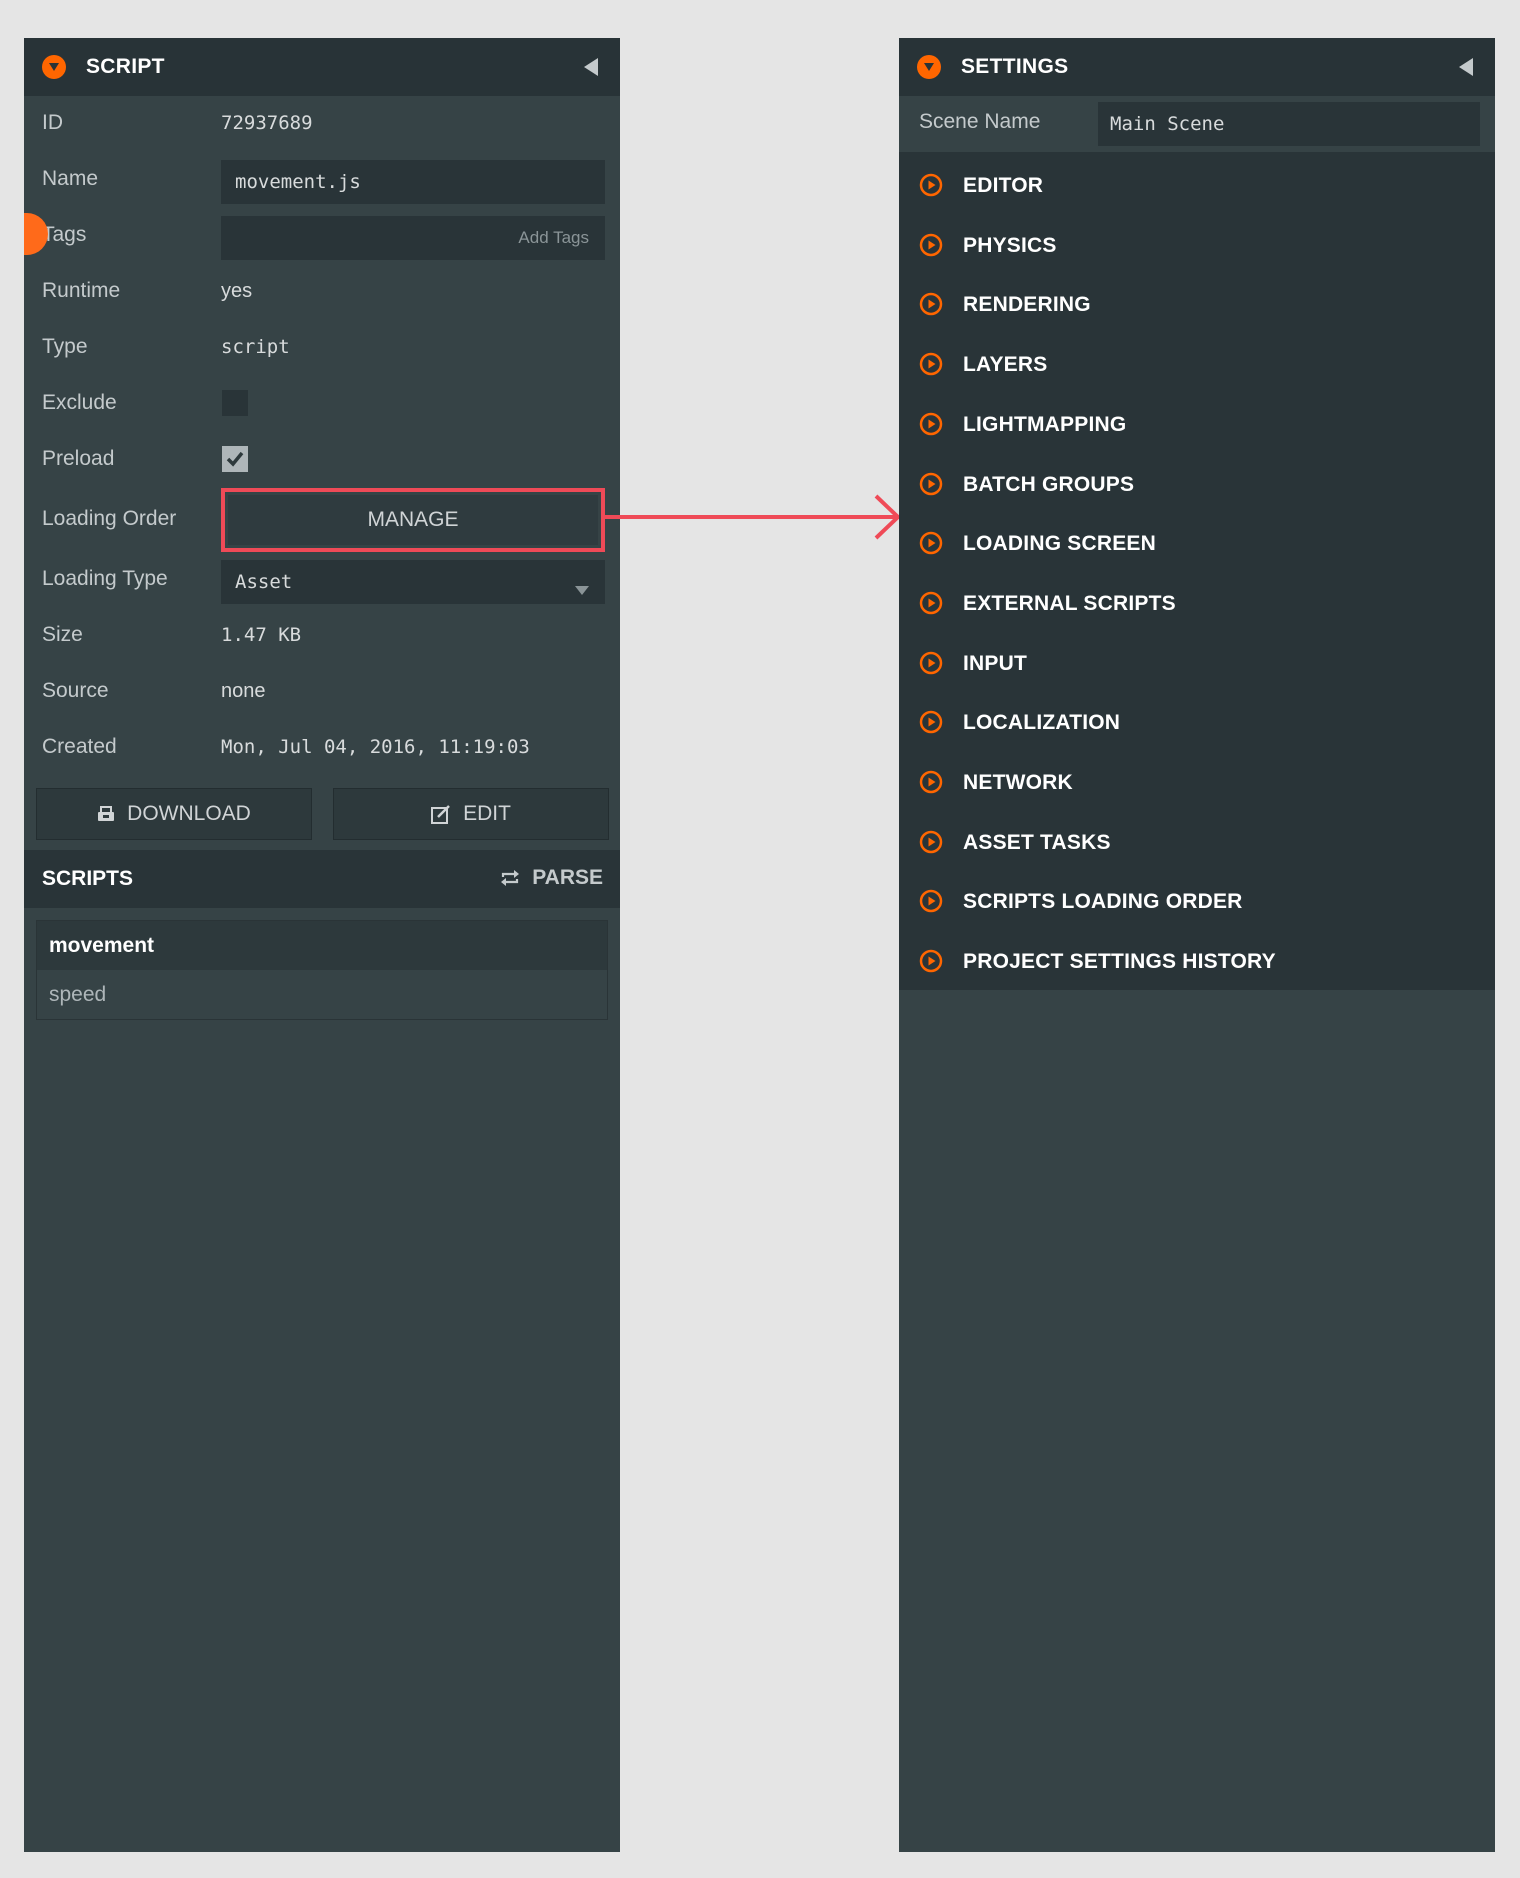 The image size is (1520, 1878). What do you see at coordinates (1197, 425) in the screenshot?
I see `settings-section-lightmapping: LIGHTMAPPING` at bounding box center [1197, 425].